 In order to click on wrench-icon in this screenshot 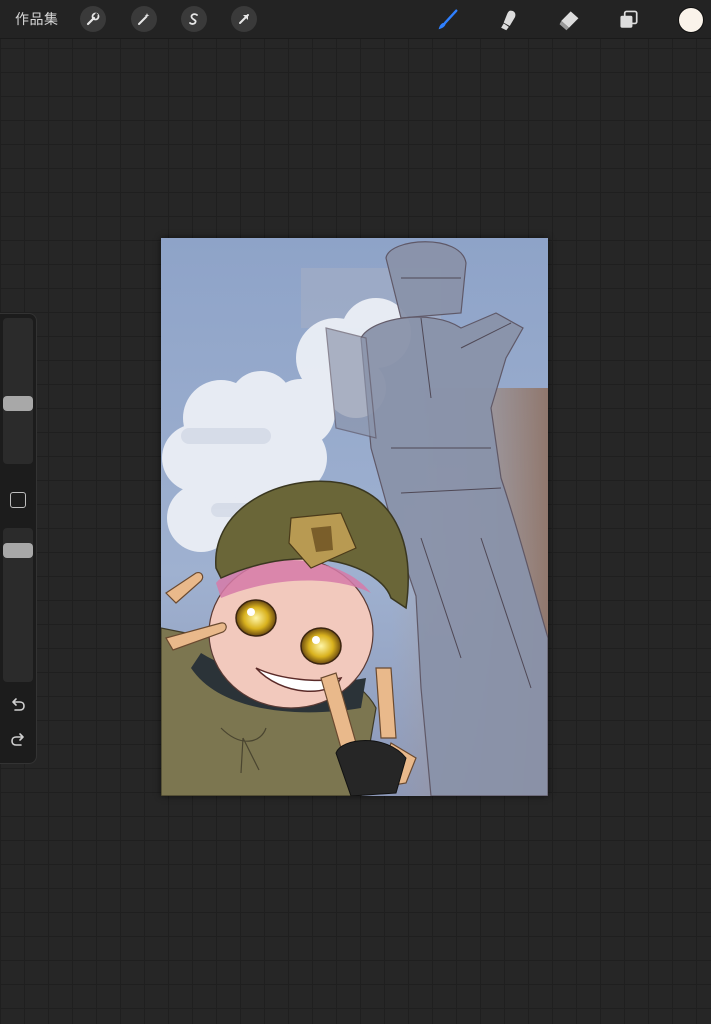, I will do `click(93, 19)`.